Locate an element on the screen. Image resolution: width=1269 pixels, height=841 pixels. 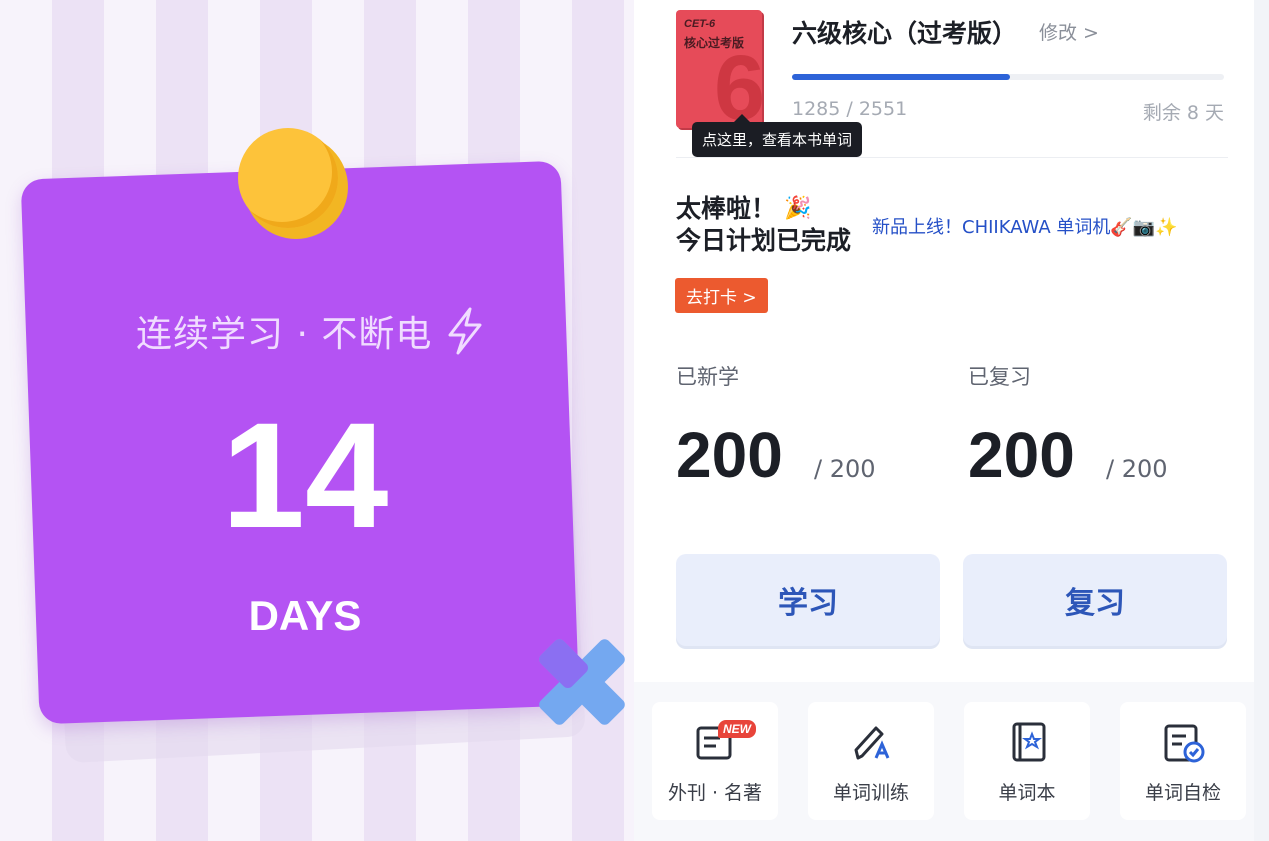
lightning-icon is located at coordinates (465, 331).